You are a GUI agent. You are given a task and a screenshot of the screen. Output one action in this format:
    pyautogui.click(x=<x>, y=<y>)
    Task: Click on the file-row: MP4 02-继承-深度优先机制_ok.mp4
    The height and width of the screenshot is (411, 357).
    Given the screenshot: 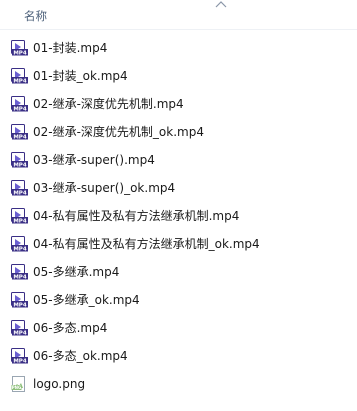 What is the action you would take?
    pyautogui.click(x=178, y=132)
    